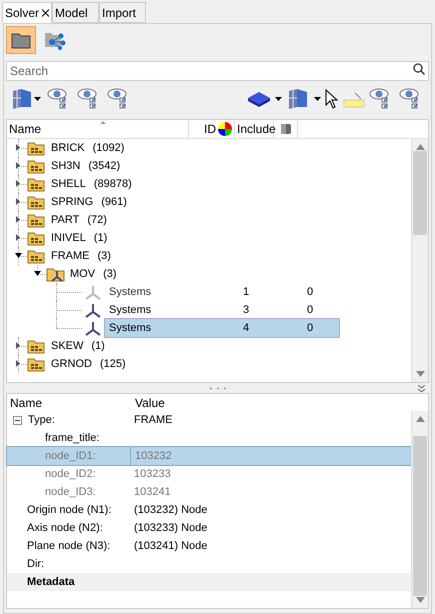  Describe the element at coordinates (152, 492) in the screenshot. I see `property-value: 103241` at that location.